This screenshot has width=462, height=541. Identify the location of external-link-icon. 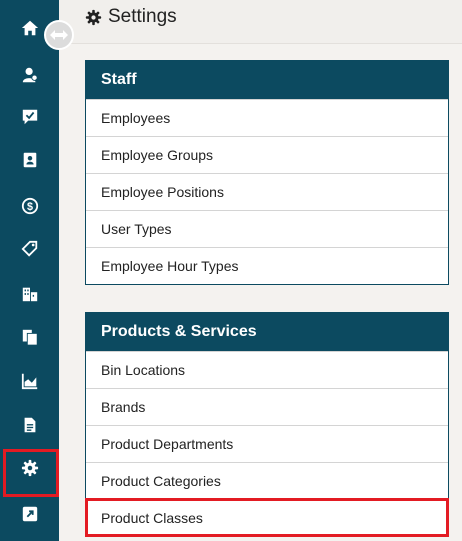
(29, 513).